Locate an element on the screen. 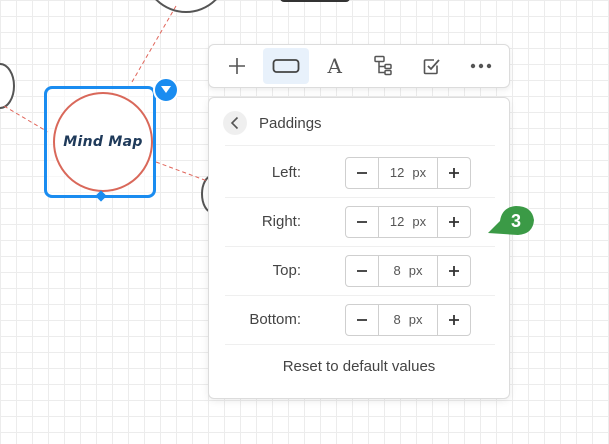 The image size is (609, 444). padding-row-left: Left: 12 px is located at coordinates (359, 172).